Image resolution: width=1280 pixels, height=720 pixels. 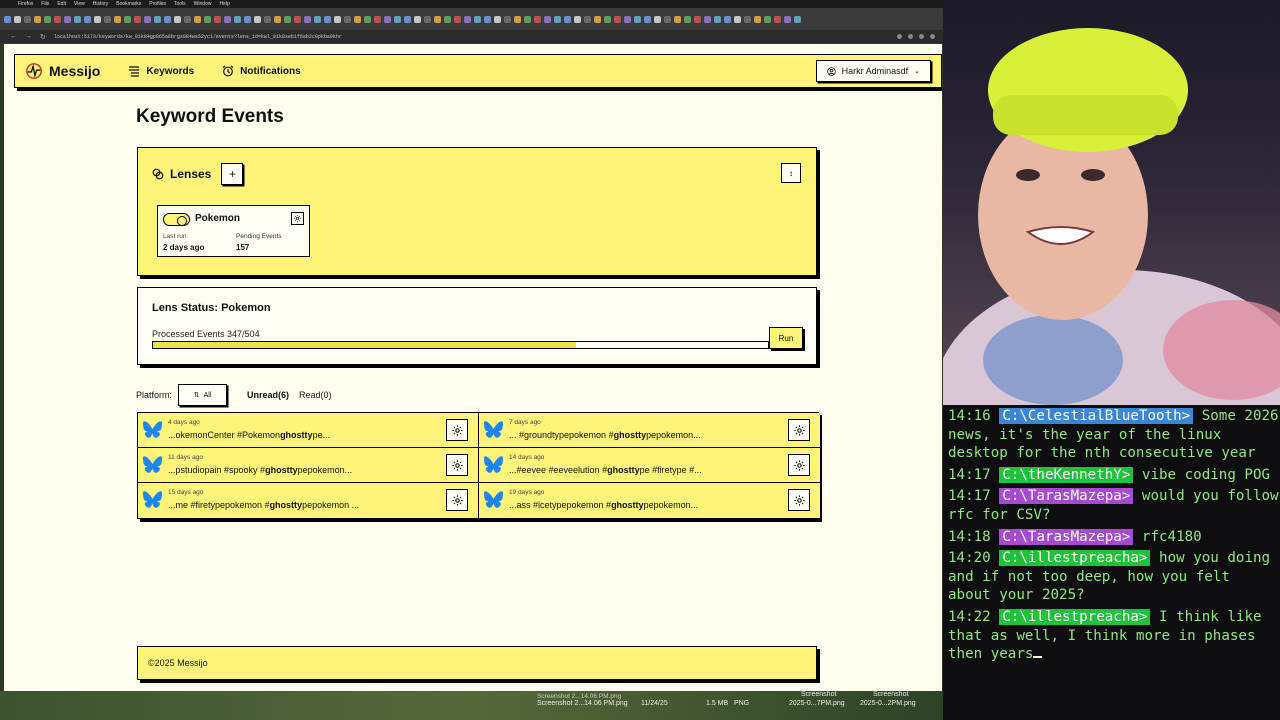 What do you see at coordinates (786, 338) in the screenshot?
I see `run-button: Run` at bounding box center [786, 338].